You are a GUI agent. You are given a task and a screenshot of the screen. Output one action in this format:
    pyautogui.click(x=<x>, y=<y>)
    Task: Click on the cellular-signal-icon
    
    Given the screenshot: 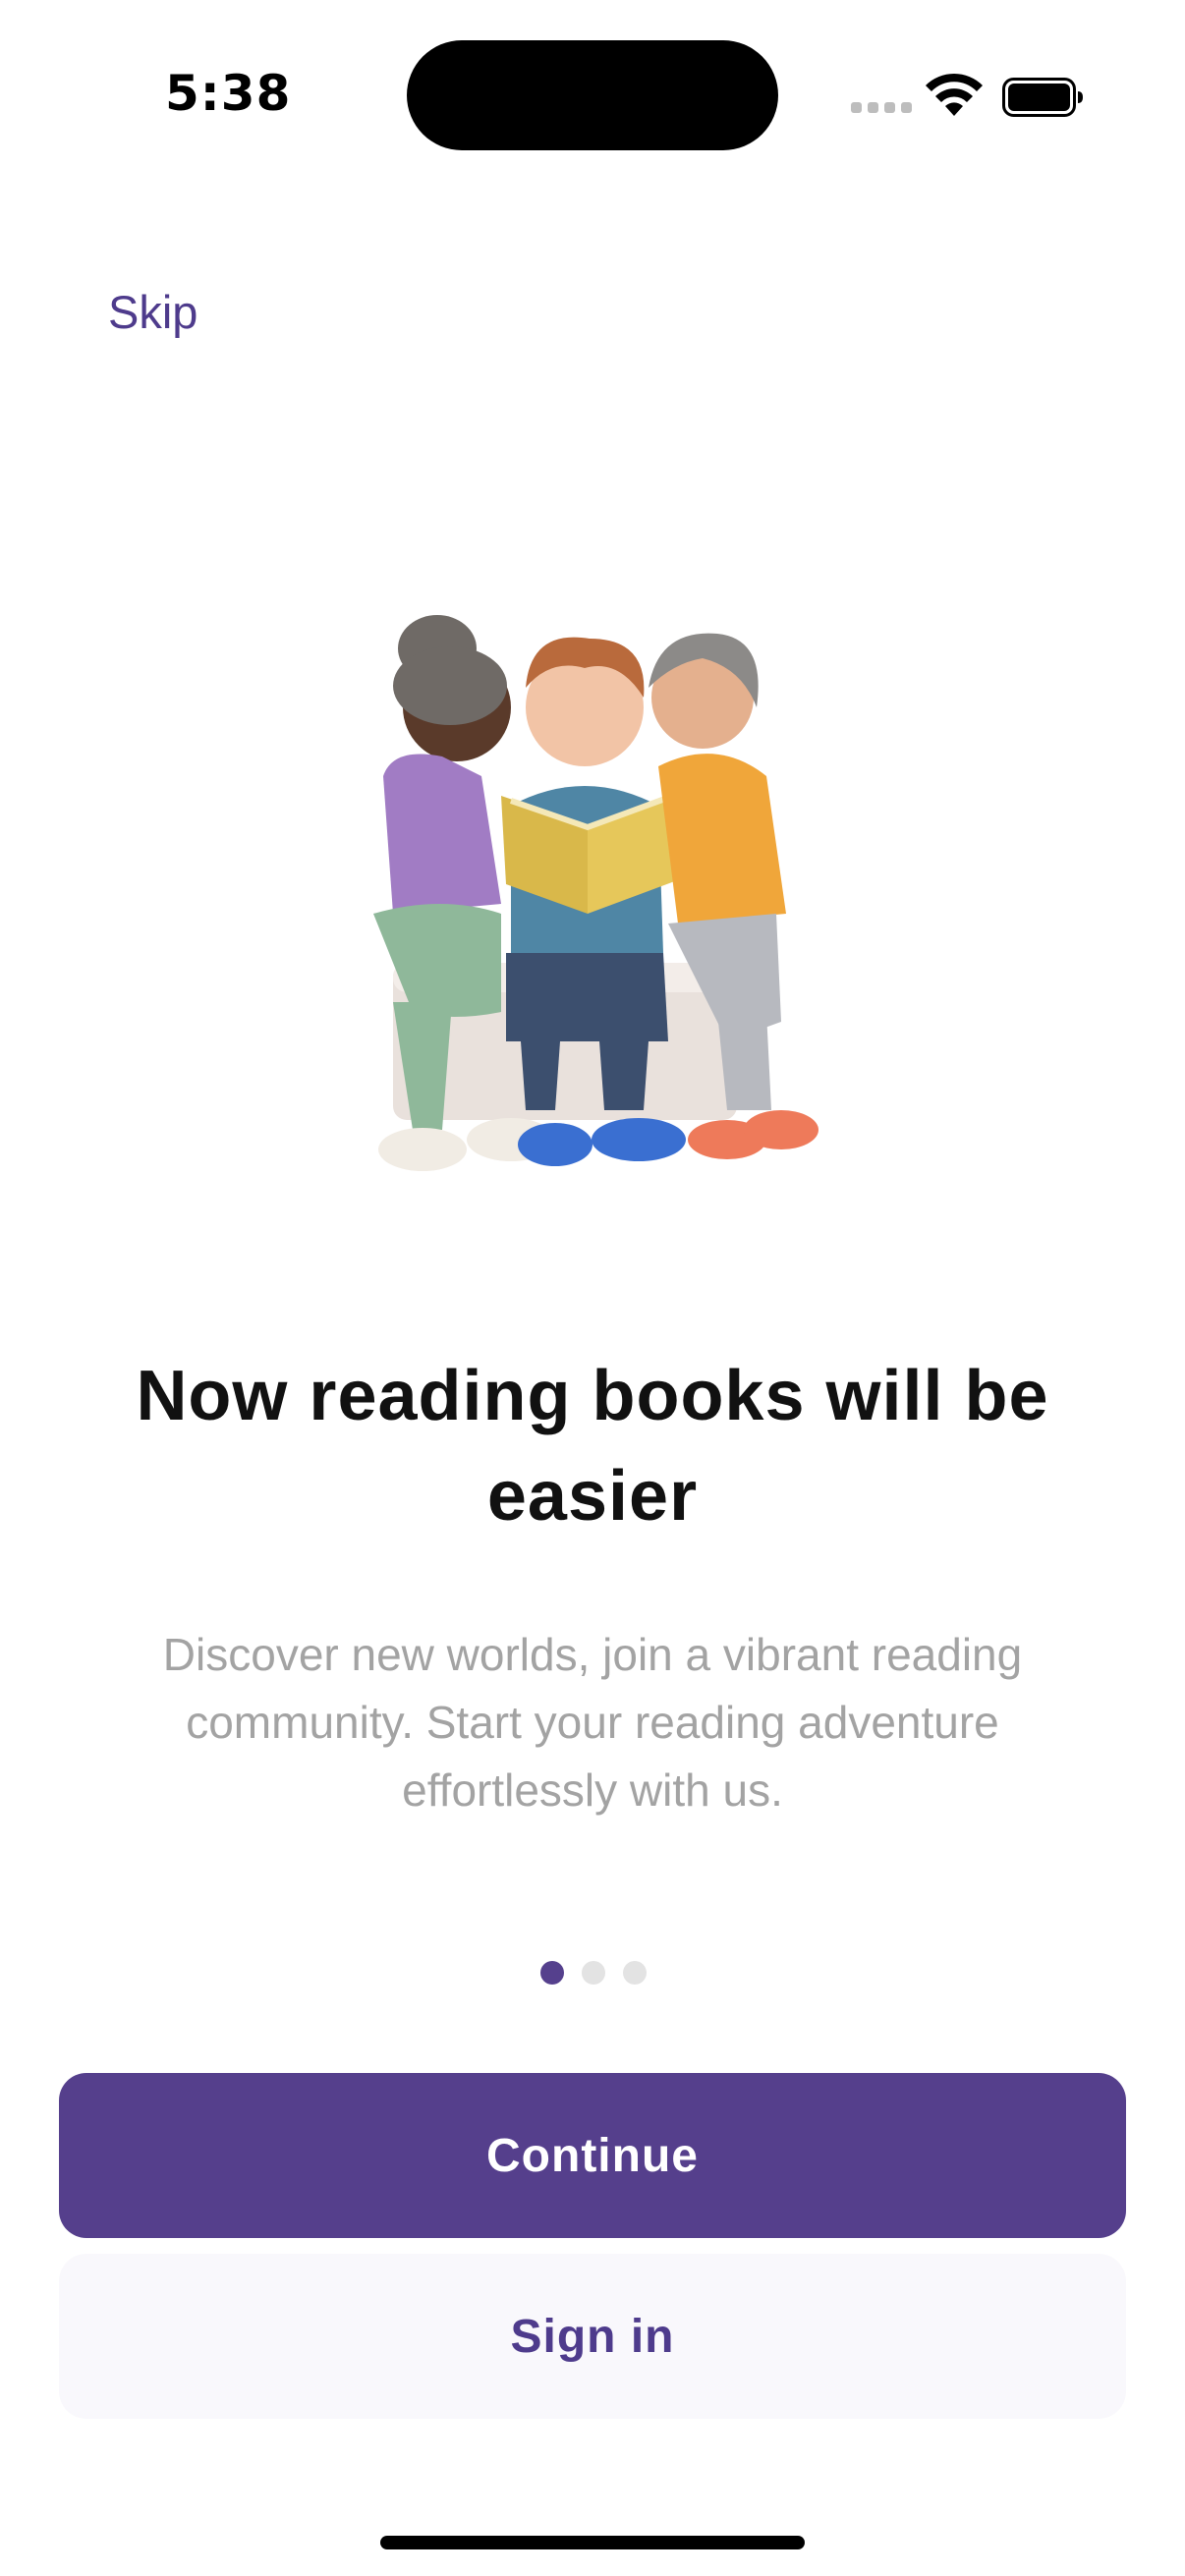 What is the action you would take?
    pyautogui.click(x=881, y=107)
    